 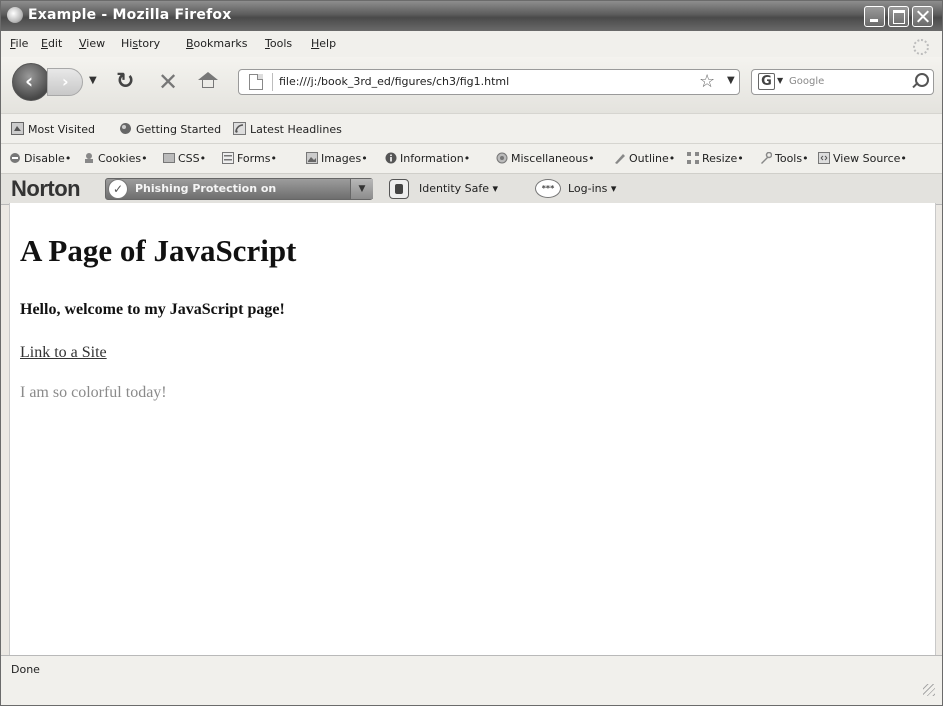 I want to click on dev-outline-menu: Outline•, so click(x=644, y=158).